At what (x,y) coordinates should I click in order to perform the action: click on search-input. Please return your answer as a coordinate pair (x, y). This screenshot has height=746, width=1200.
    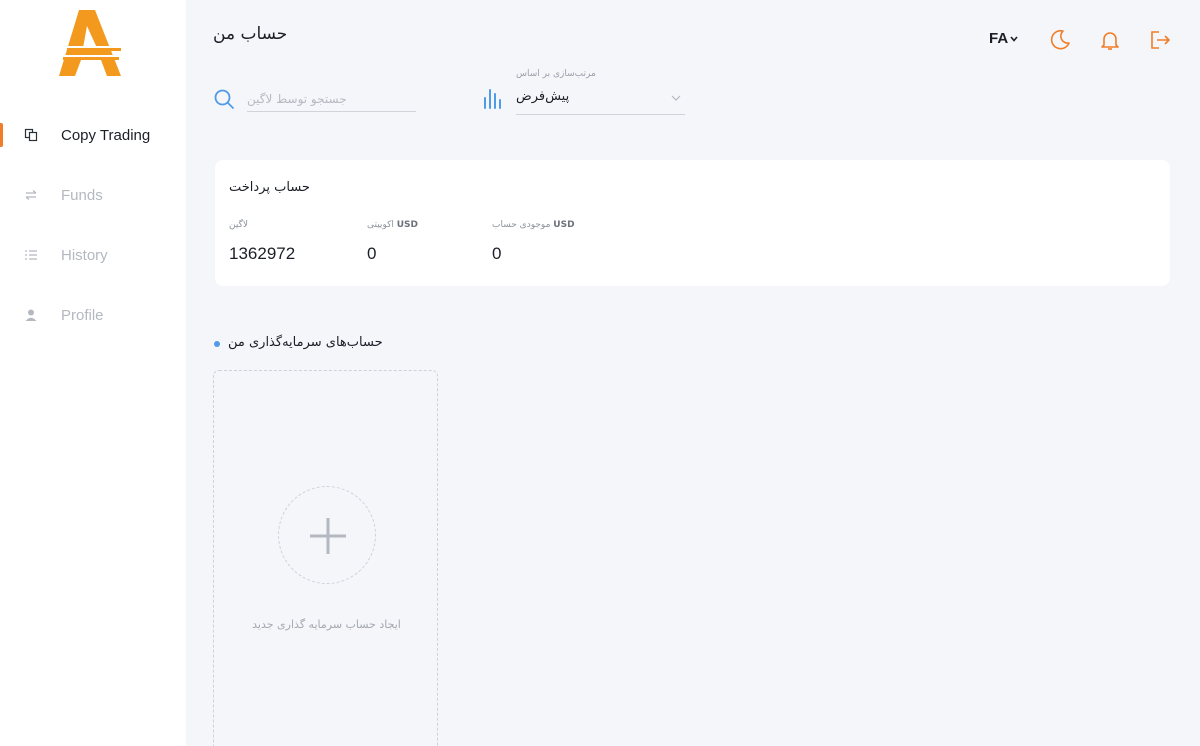
    Looking at the image, I should click on (331, 99).